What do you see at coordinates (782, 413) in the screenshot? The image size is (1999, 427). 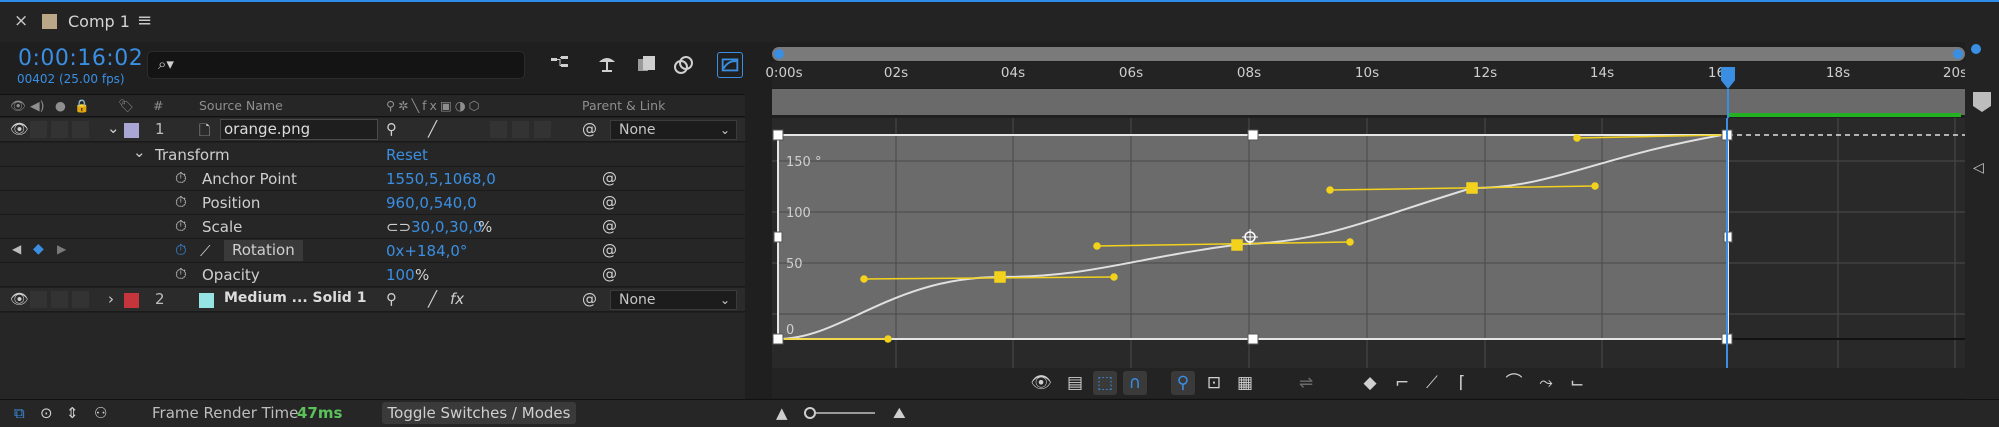 I see `zoom-out-icon: ▲` at bounding box center [782, 413].